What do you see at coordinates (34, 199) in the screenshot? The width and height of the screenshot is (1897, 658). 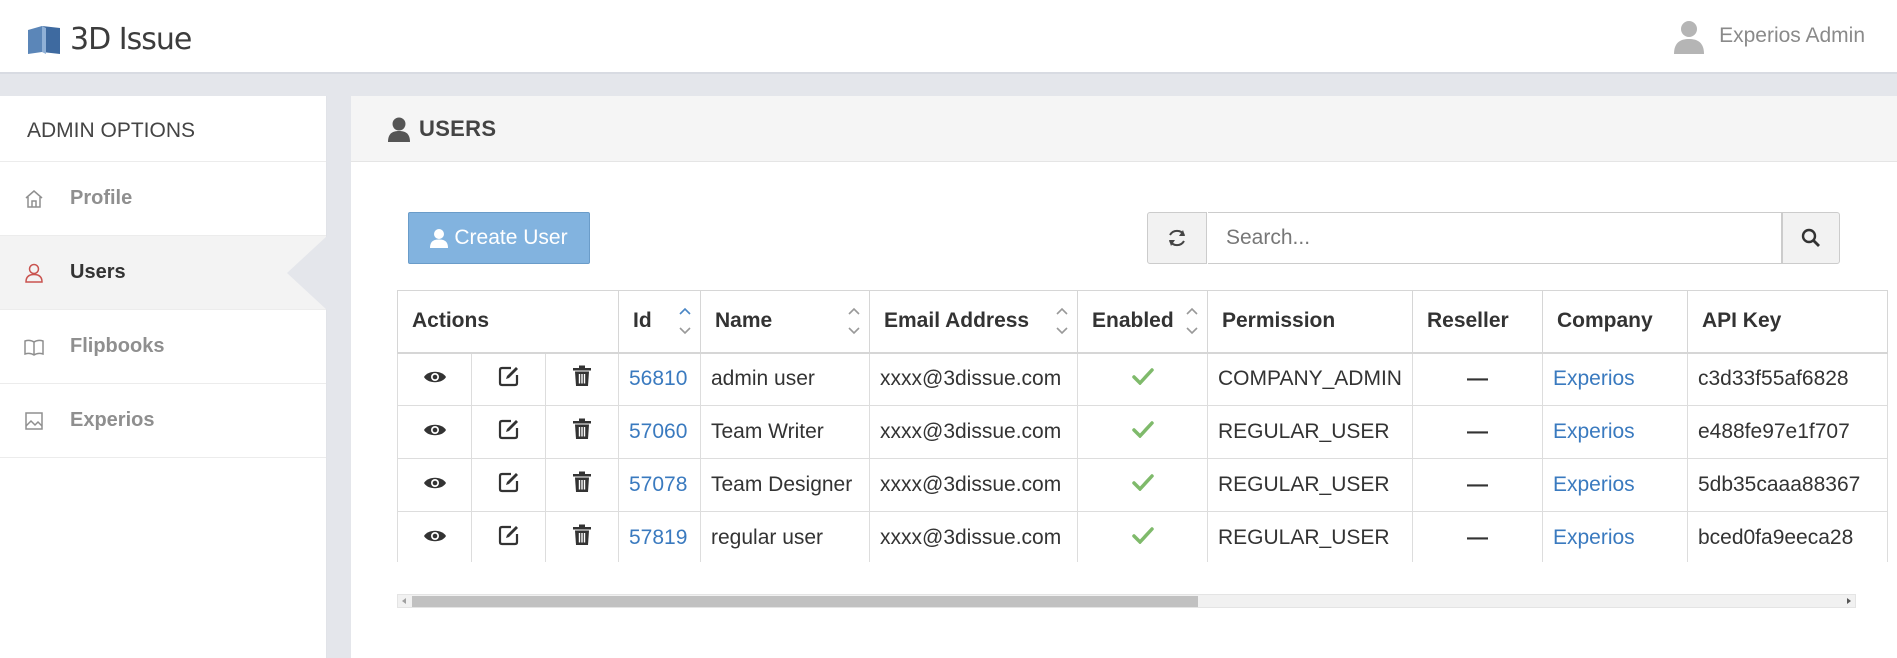 I see `home-icon` at bounding box center [34, 199].